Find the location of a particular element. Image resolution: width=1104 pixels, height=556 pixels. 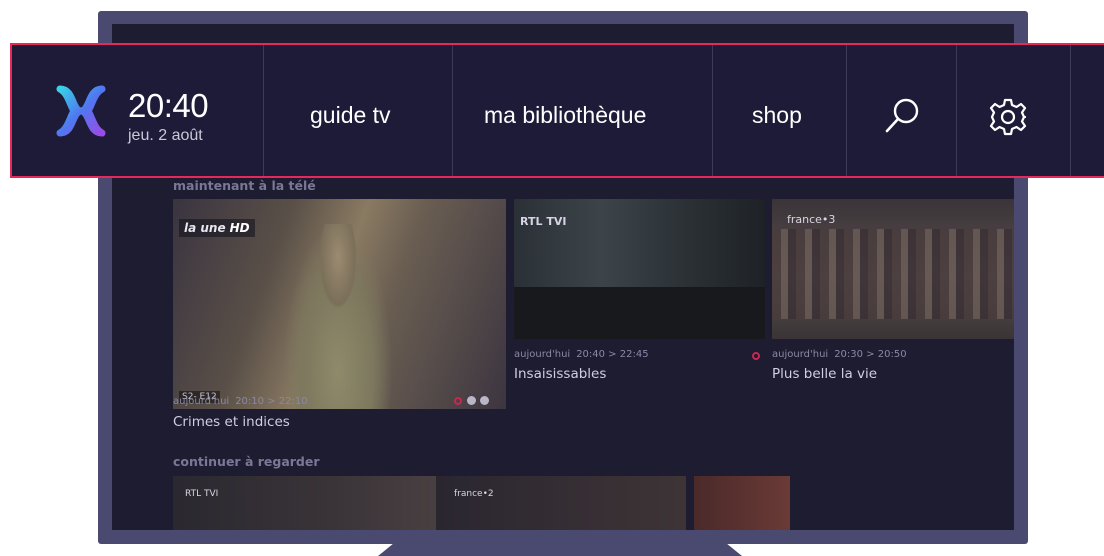

search-icon is located at coordinates (902, 116).